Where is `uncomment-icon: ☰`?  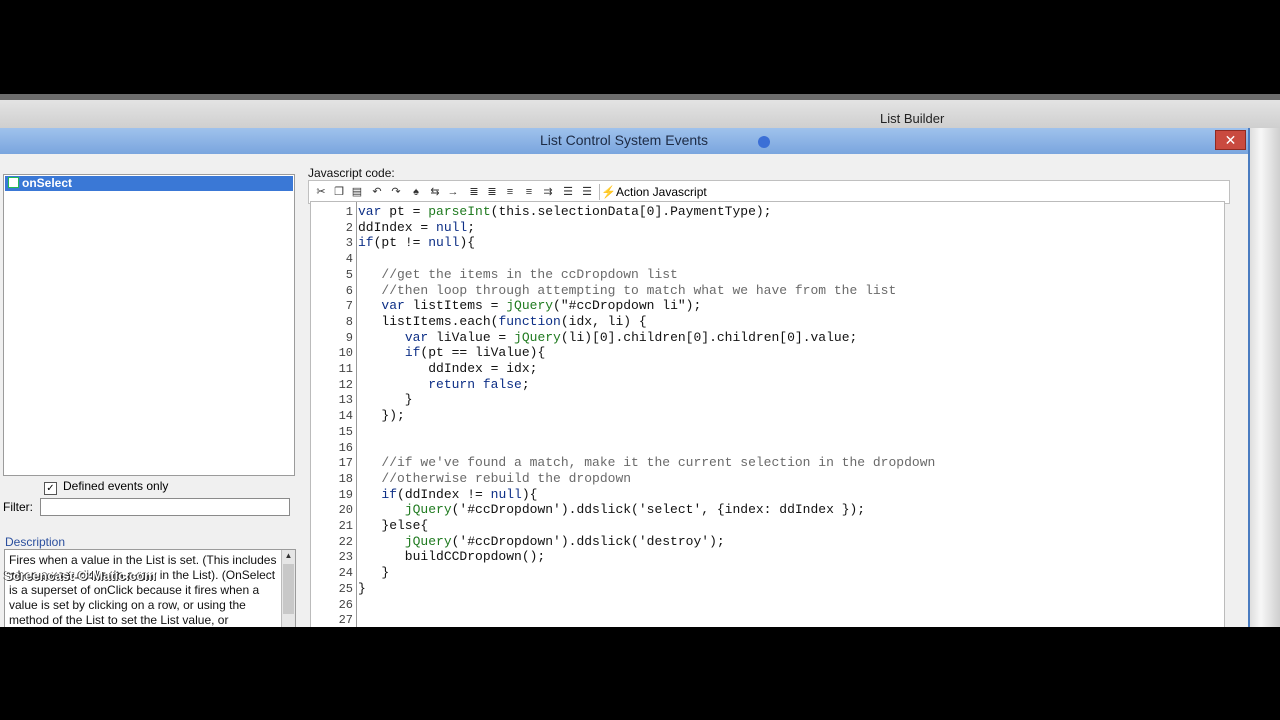
uncomment-icon: ☰ is located at coordinates (587, 192).